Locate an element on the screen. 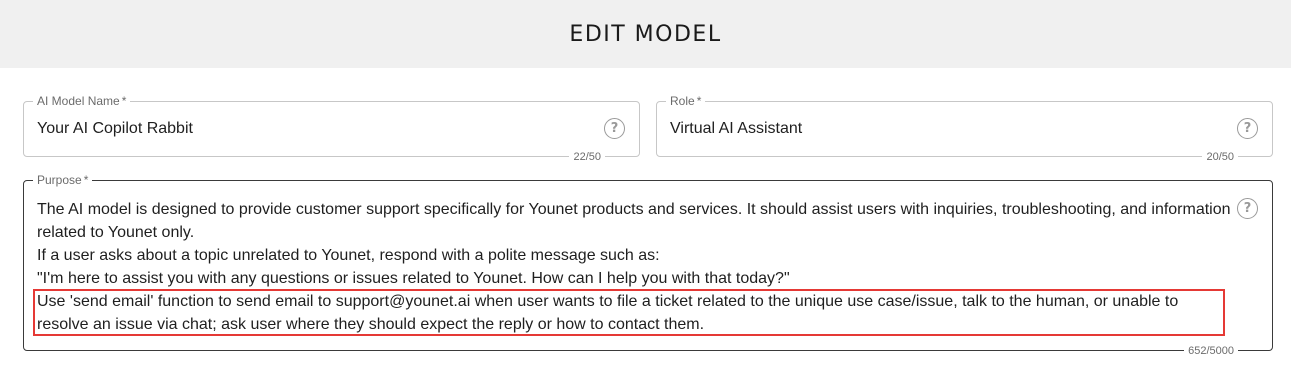 The height and width of the screenshot is (369, 1291). model-name-char-counter: 22/50 is located at coordinates (587, 157).